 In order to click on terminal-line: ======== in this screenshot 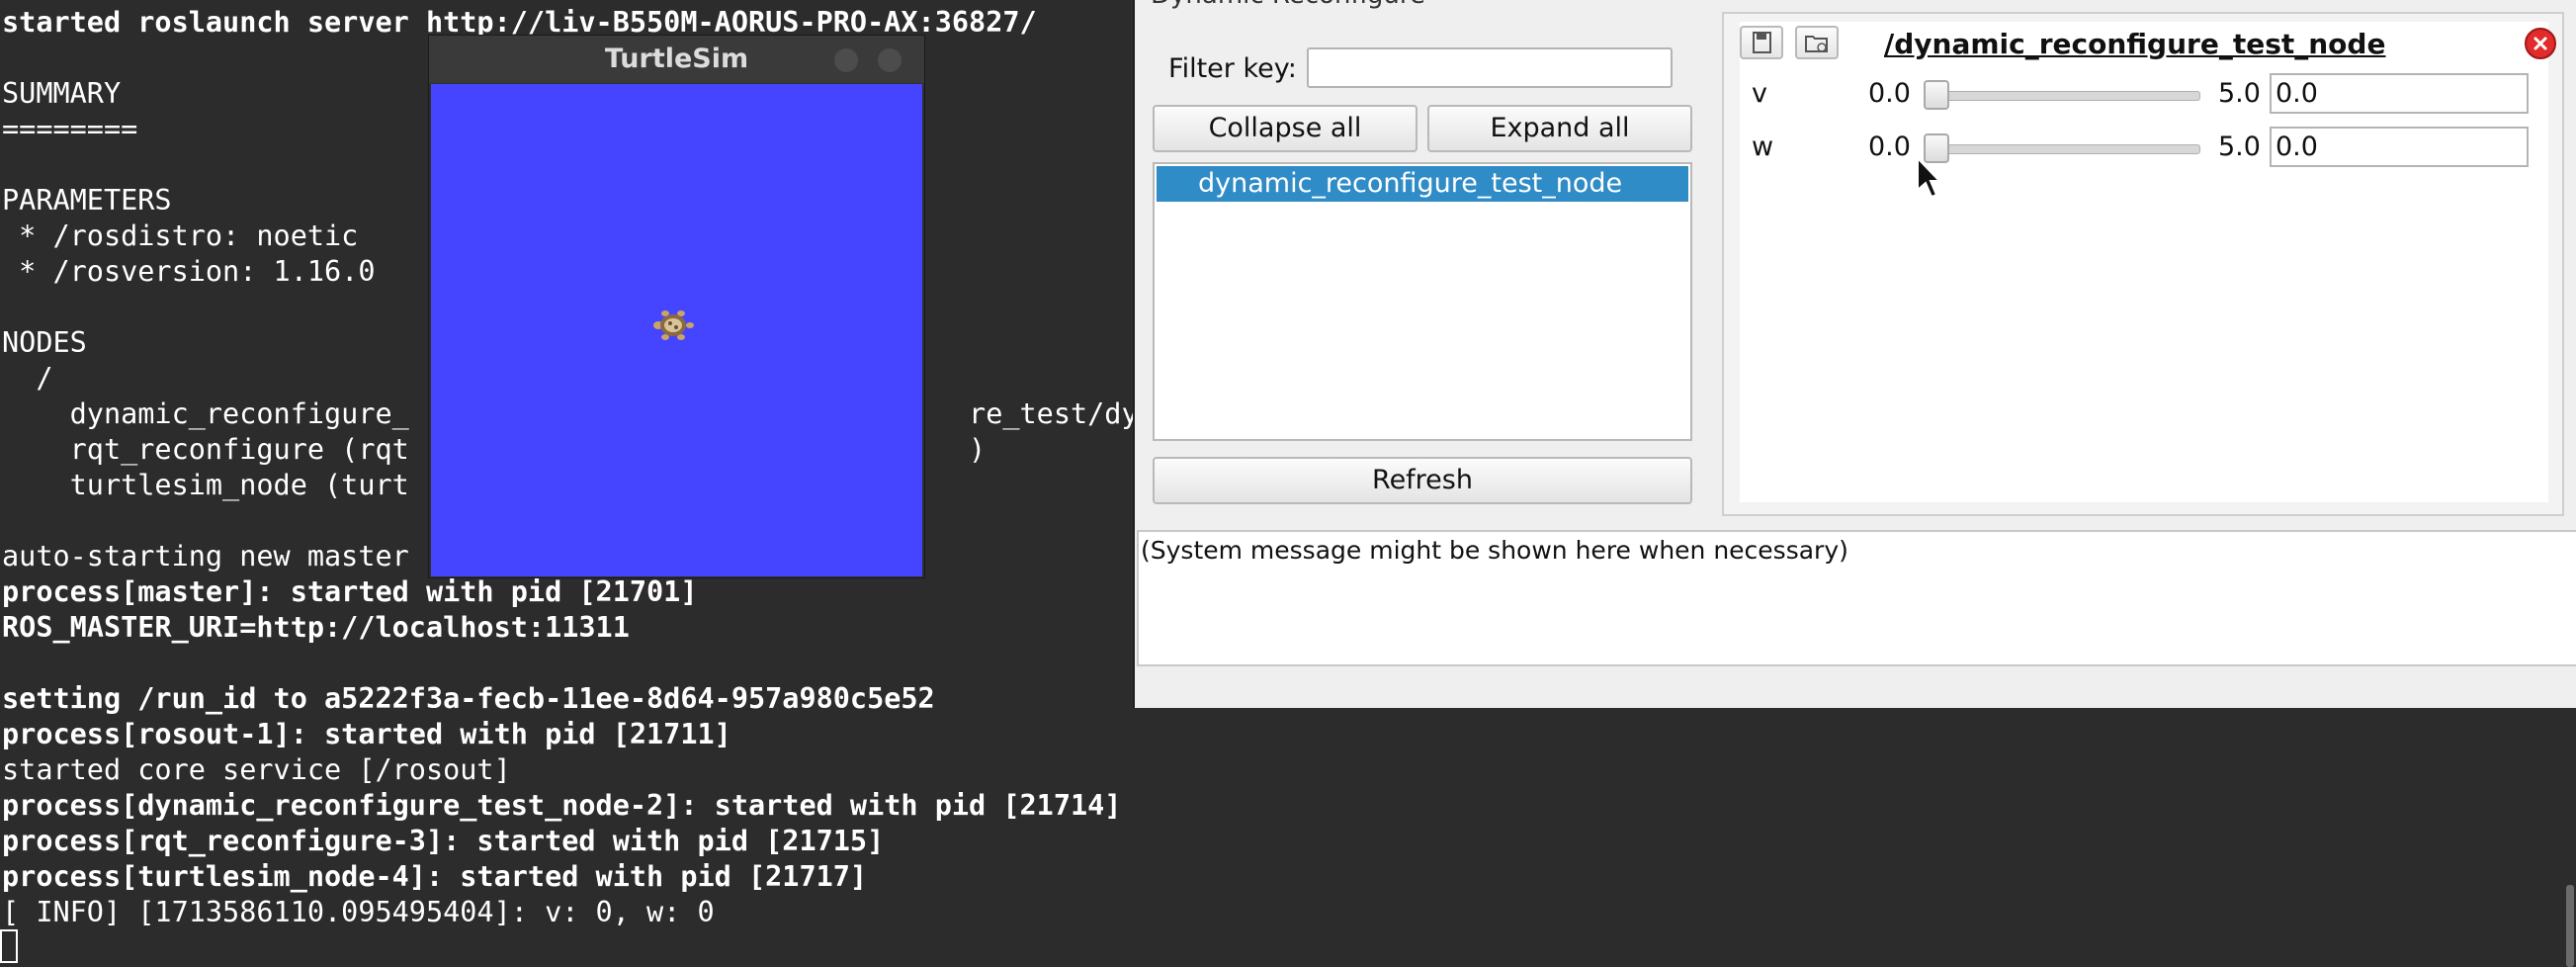, I will do `click(70, 129)`.